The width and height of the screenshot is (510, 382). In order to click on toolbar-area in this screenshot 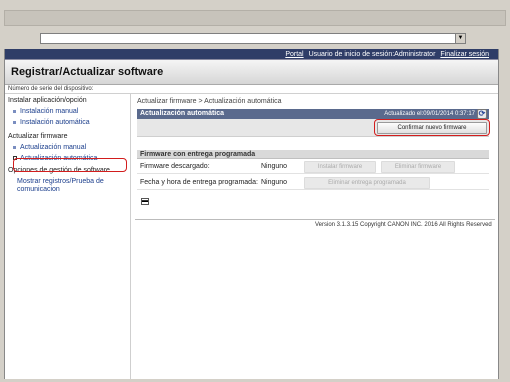, I will do `click(255, 18)`.